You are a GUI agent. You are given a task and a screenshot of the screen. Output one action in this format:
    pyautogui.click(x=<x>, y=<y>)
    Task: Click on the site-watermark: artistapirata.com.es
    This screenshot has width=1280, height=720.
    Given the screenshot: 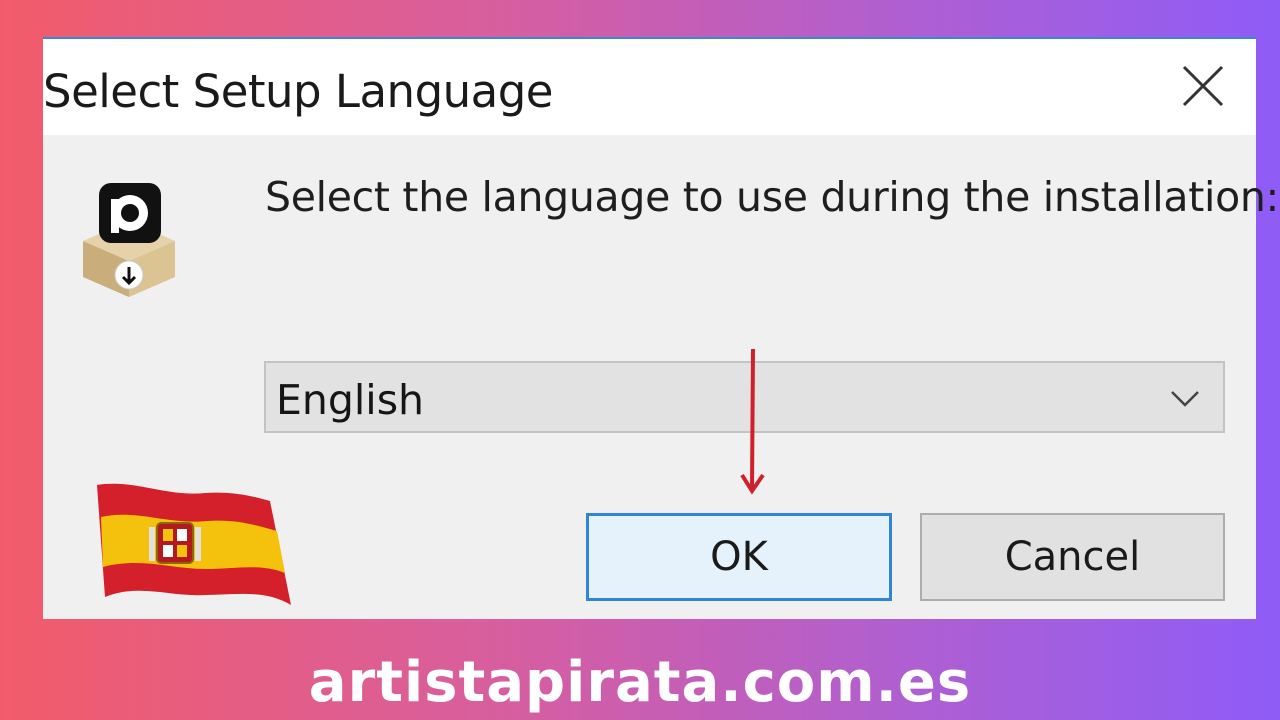 What is the action you would take?
    pyautogui.click(x=640, y=682)
    